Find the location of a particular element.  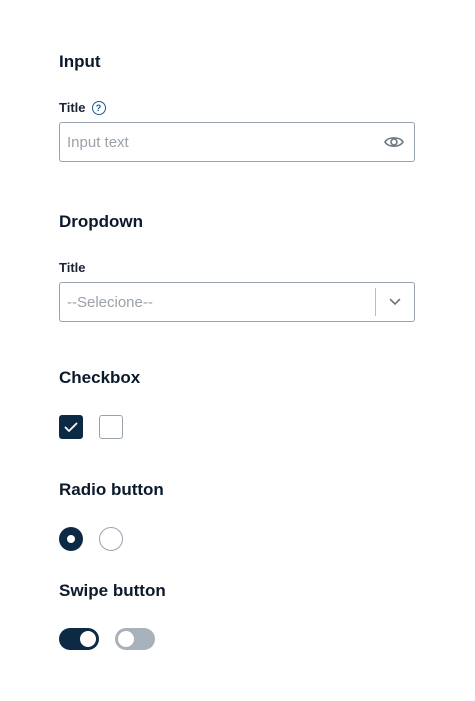

toggle-off is located at coordinates (135, 639).